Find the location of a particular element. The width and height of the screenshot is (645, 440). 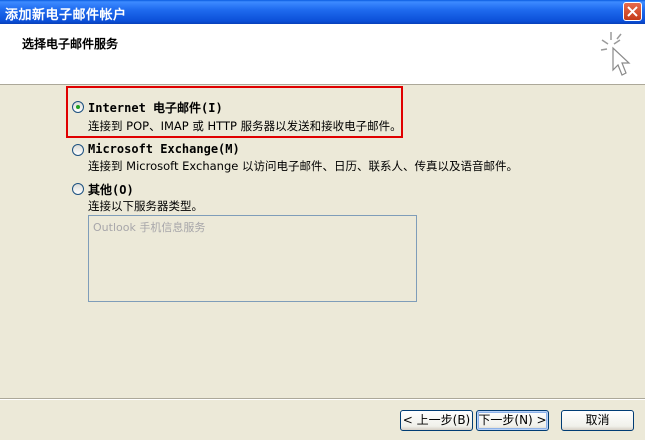

window-title: 添加新电子邮件帐户 is located at coordinates (66, 15).